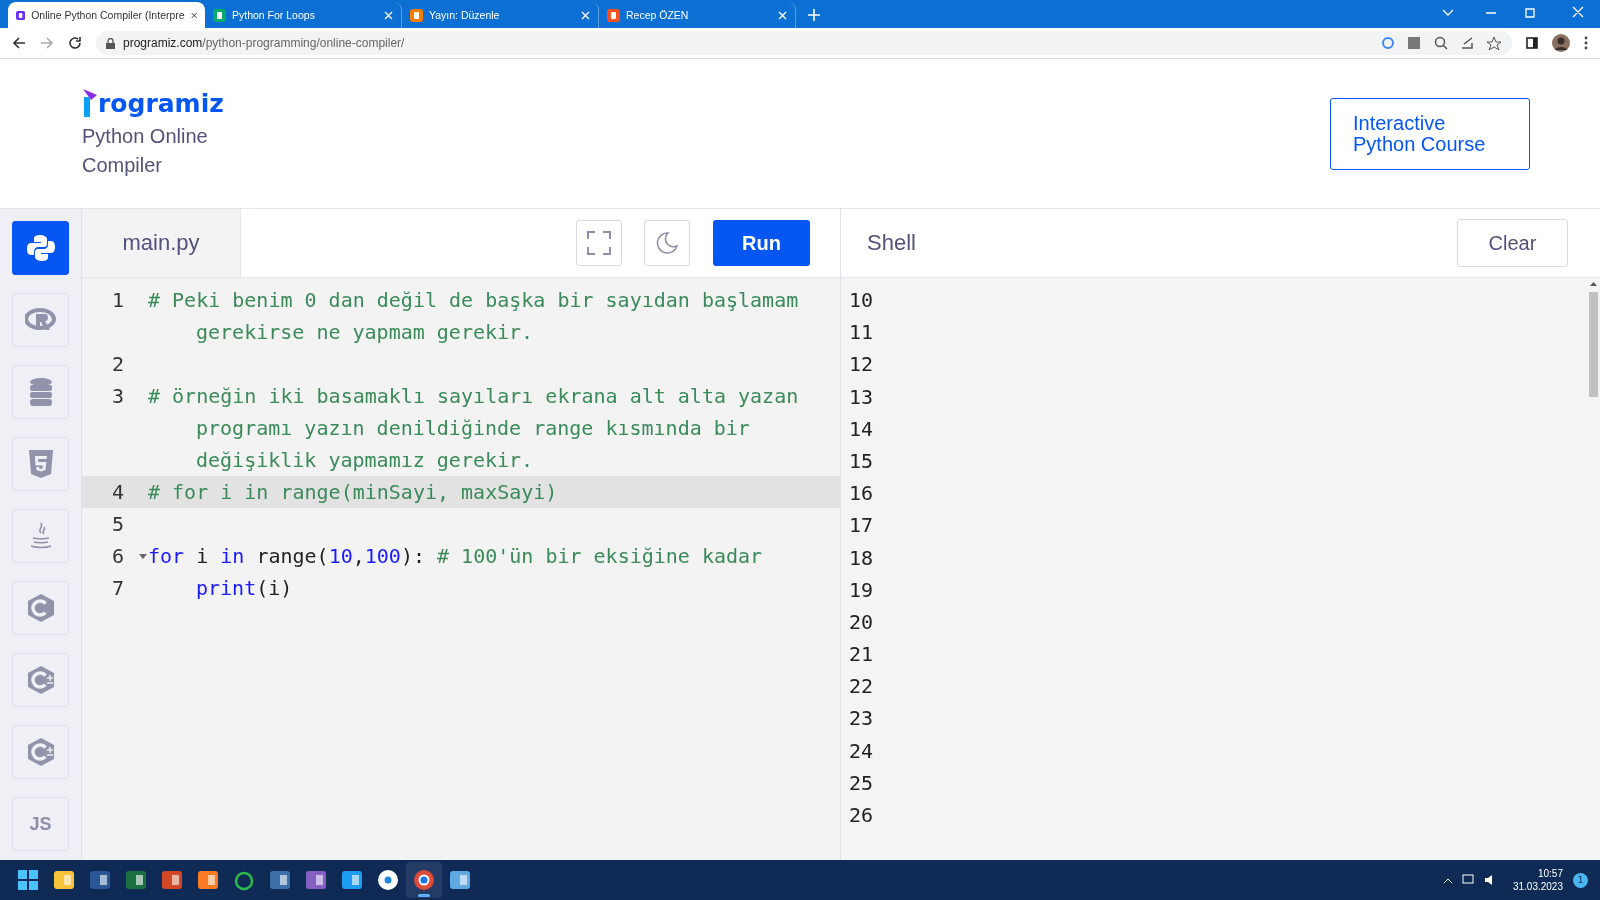 Image resolution: width=1600 pixels, height=900 pixels. I want to click on browser-tab: Yayın: Düzenle, so click(500, 15).